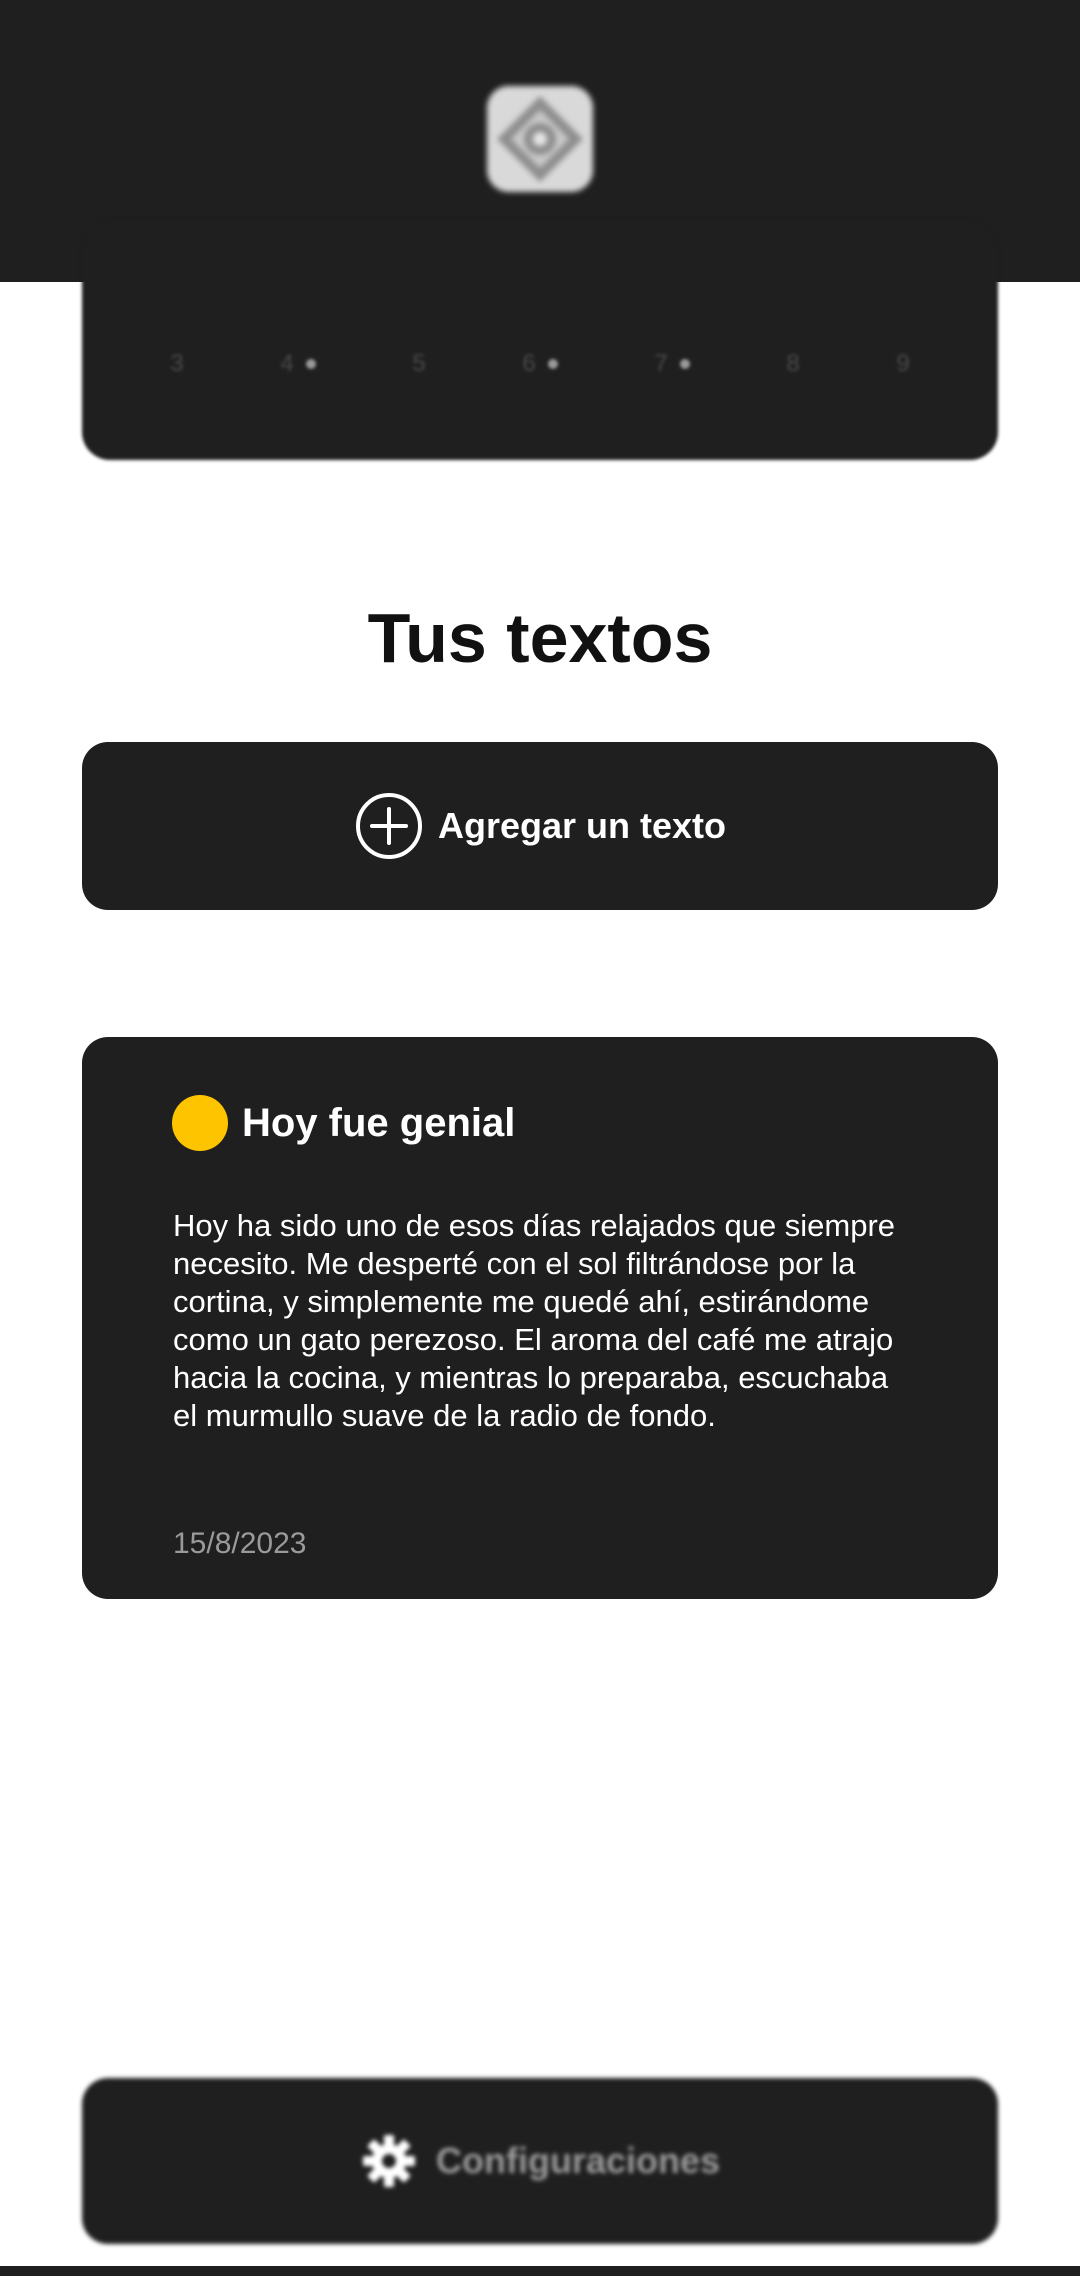  I want to click on calendar-day: 5, so click(418, 364).